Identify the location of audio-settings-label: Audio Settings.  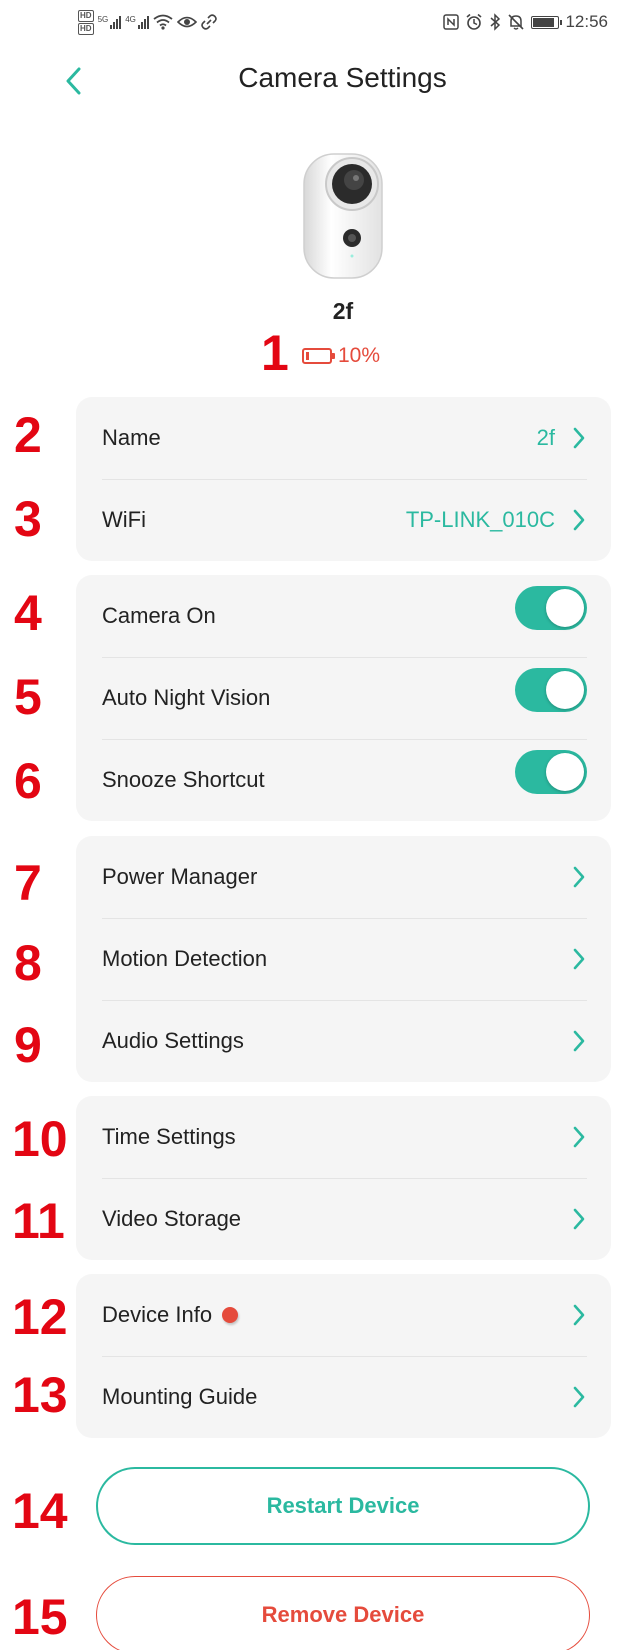
(173, 1040).